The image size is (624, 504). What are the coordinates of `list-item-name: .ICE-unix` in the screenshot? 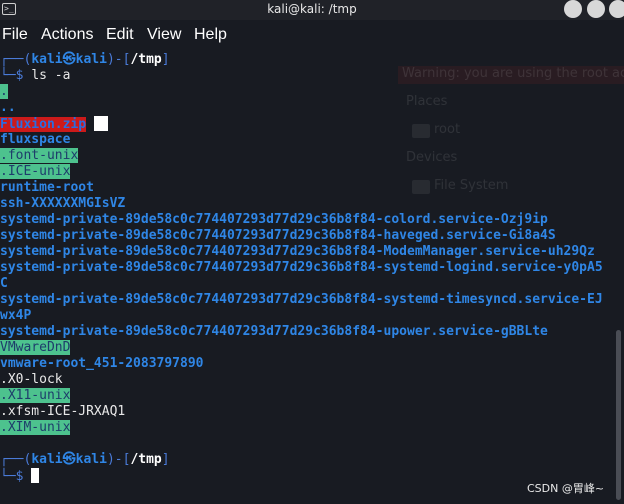 It's located at (35, 171).